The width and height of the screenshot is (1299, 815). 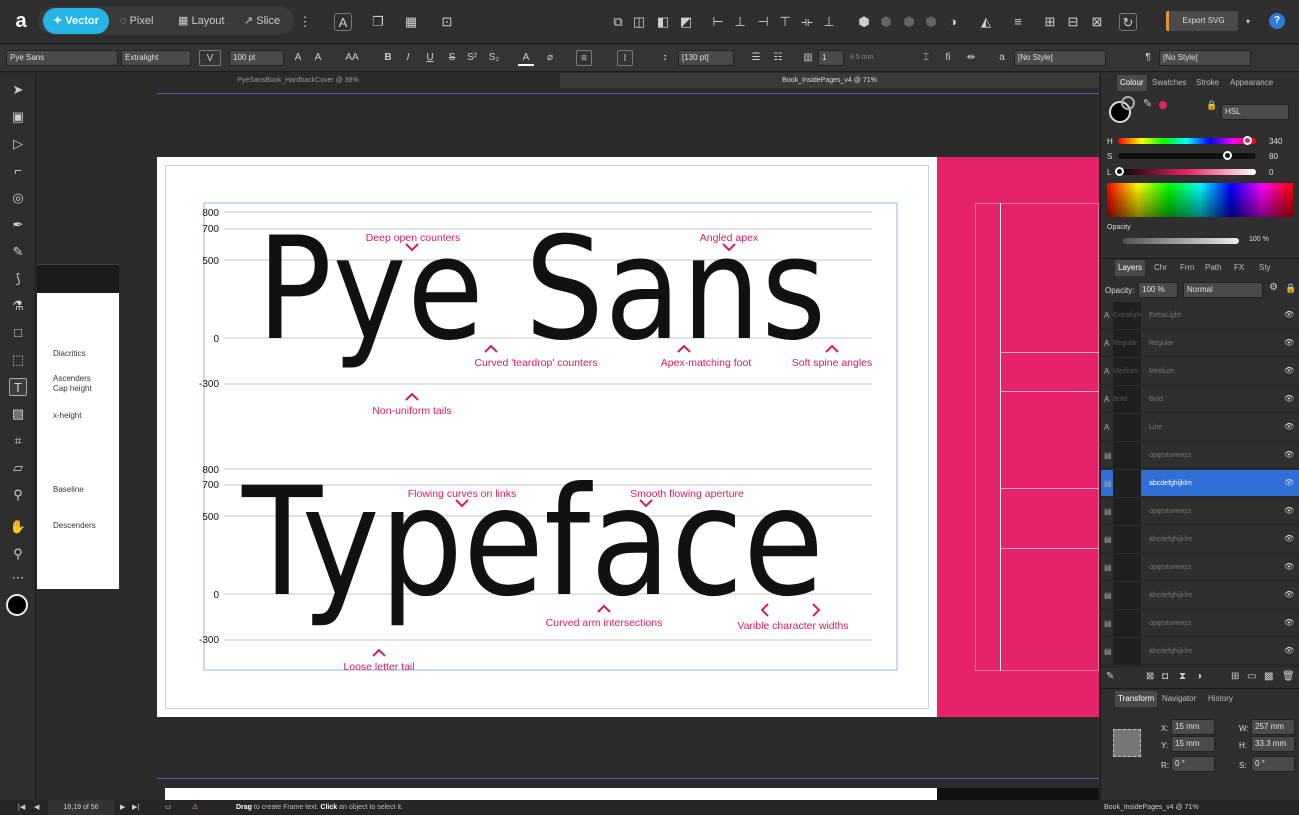 I want to click on layer-name: Line, so click(x=1155, y=427).